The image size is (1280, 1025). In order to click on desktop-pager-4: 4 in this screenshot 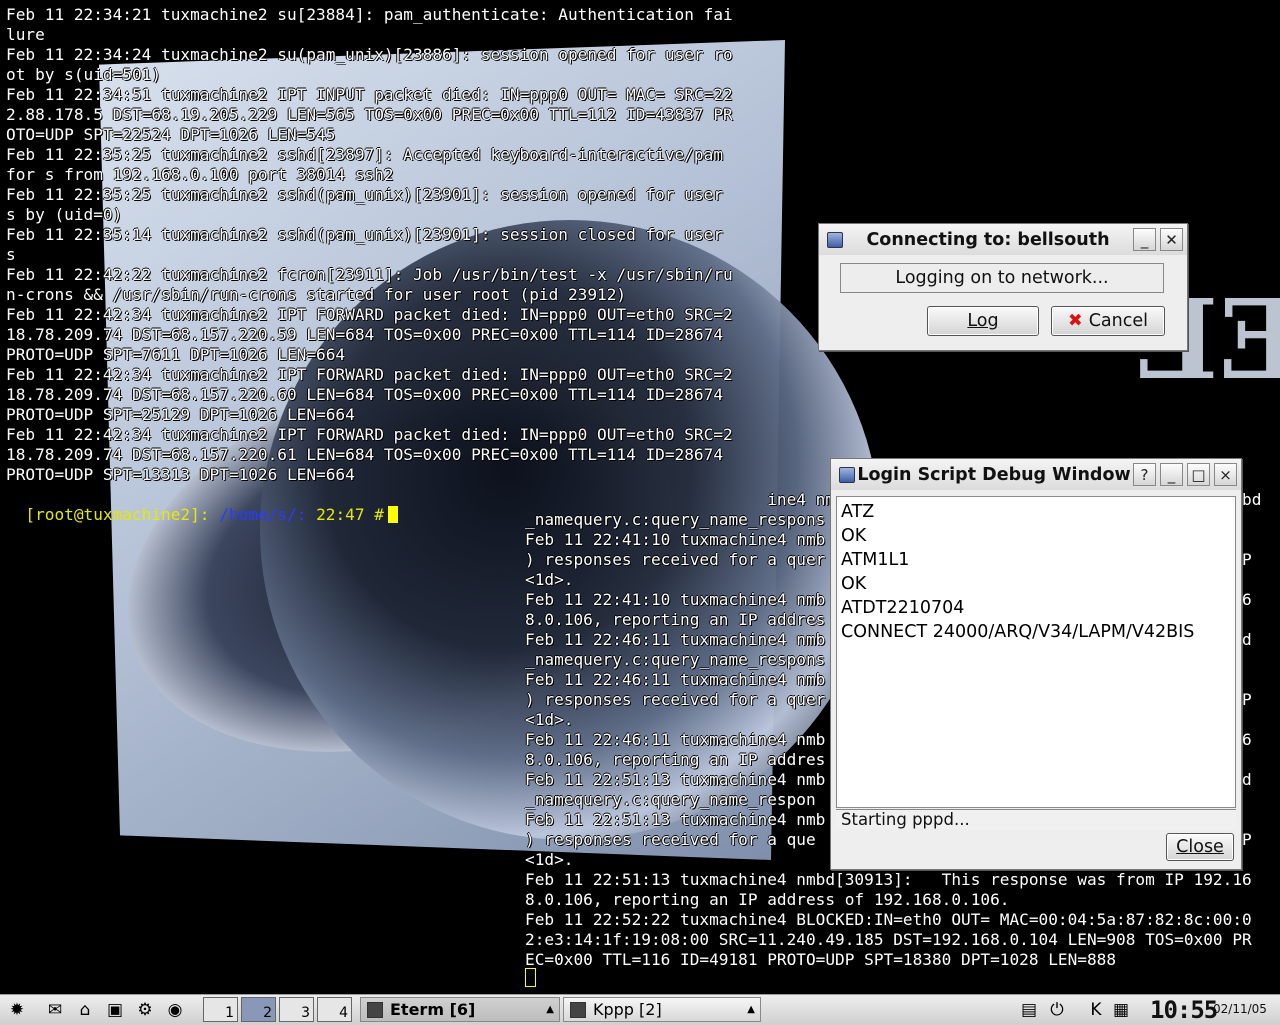, I will do `click(334, 1009)`.